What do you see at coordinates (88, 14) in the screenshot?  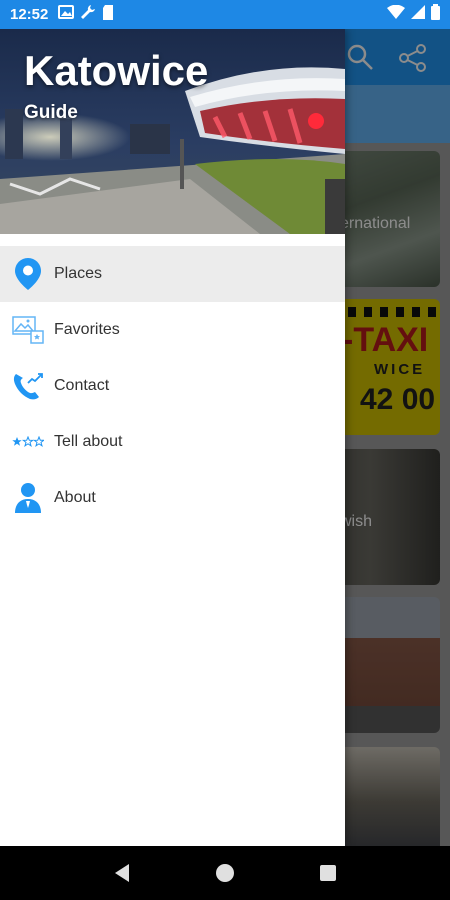 I see `wrench-icon` at bounding box center [88, 14].